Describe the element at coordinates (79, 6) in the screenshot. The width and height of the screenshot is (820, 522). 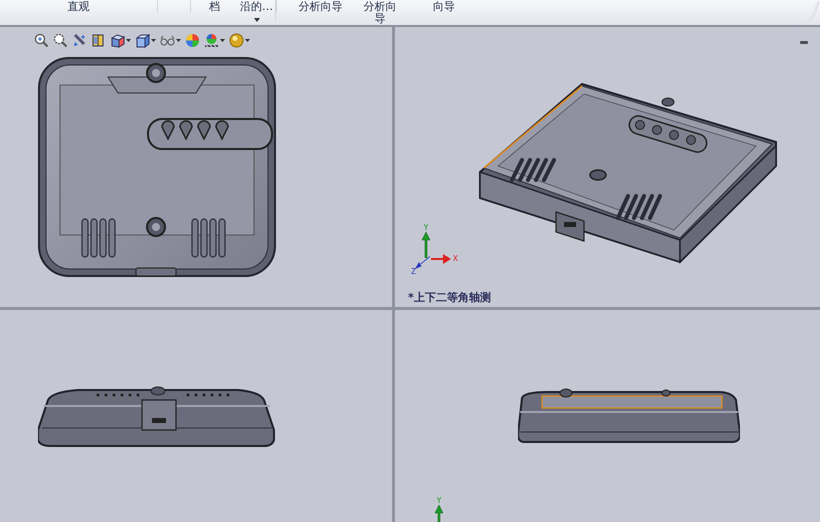
I see `ribbon-button: 直观` at that location.